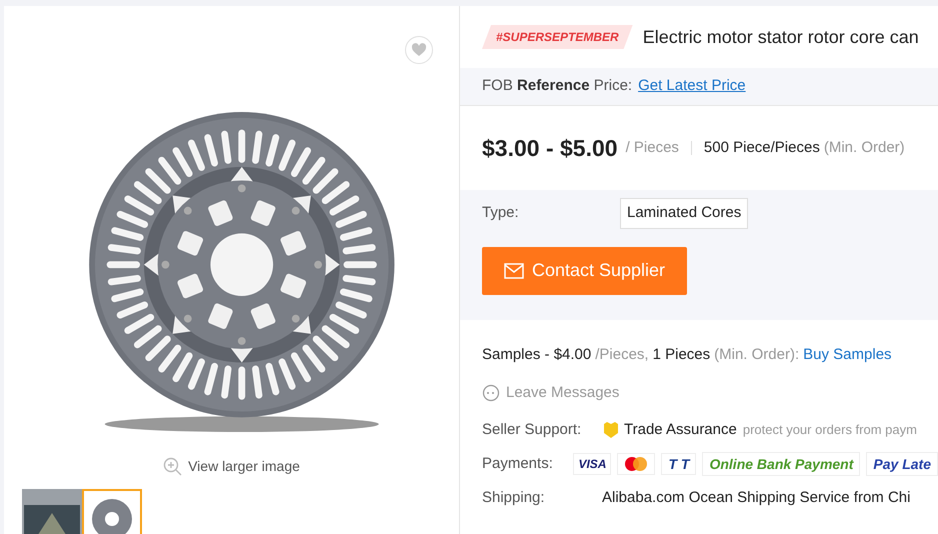 This screenshot has width=938, height=534. I want to click on contact-supplier-button: Contact Supplier, so click(584, 270).